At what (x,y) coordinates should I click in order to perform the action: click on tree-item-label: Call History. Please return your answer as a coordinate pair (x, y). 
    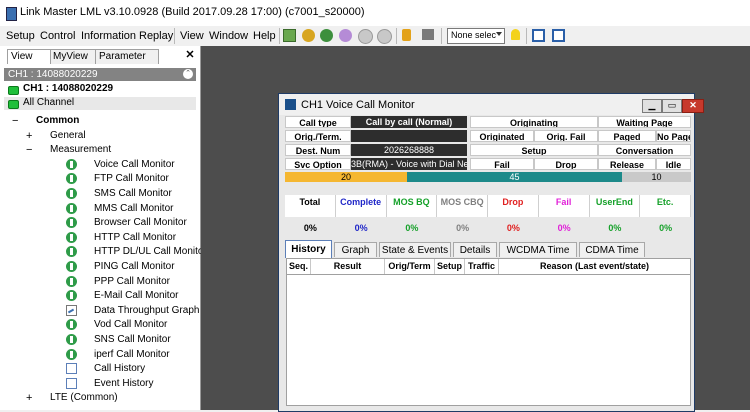
    Looking at the image, I should click on (120, 369).